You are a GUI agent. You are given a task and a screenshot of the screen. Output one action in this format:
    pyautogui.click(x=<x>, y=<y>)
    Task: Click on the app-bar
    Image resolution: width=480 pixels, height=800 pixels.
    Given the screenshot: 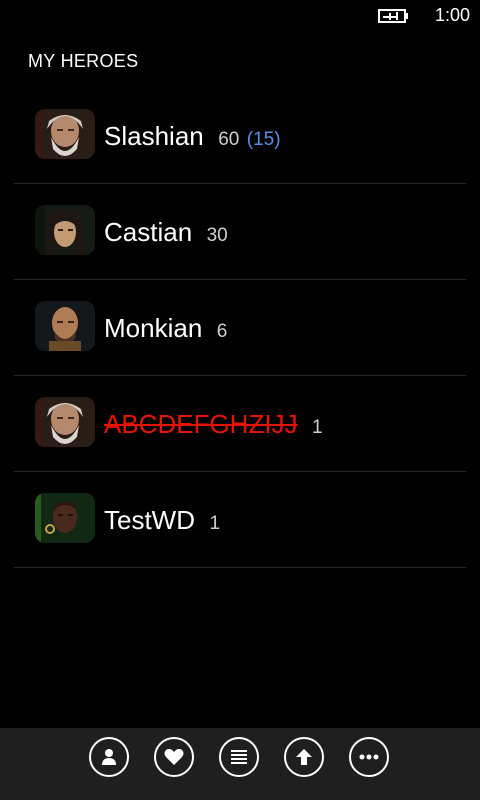 What is the action you would take?
    pyautogui.click(x=240, y=764)
    